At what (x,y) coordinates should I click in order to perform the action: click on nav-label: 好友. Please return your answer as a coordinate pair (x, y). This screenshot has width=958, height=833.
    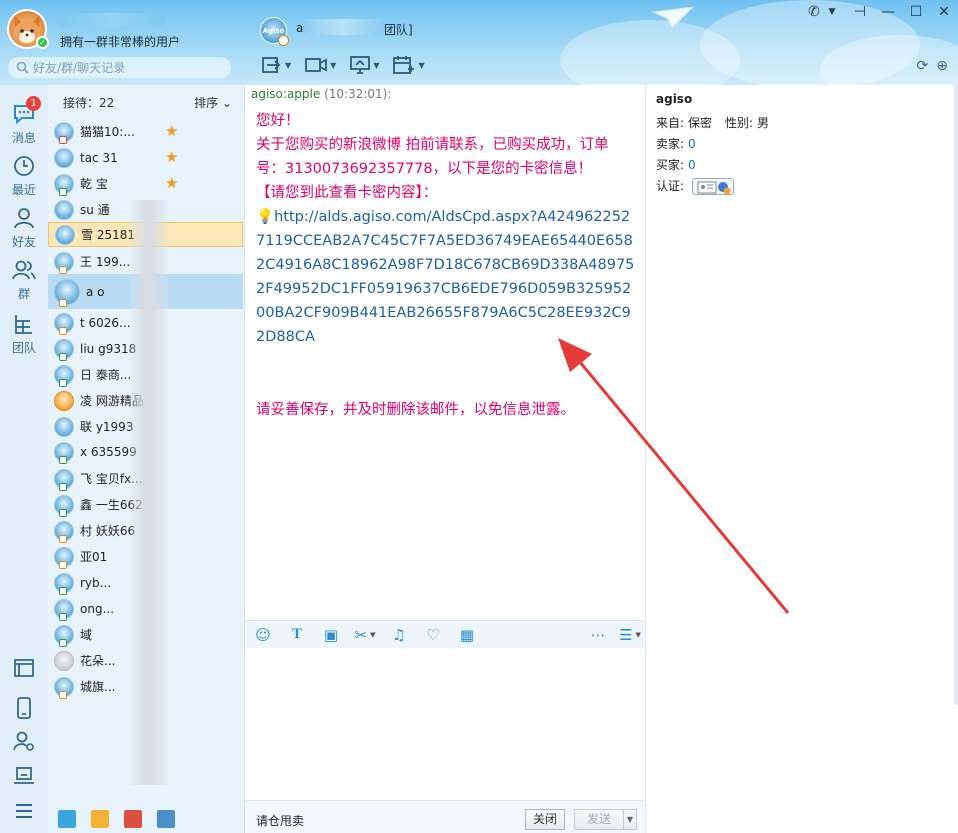
    Looking at the image, I should click on (23, 242).